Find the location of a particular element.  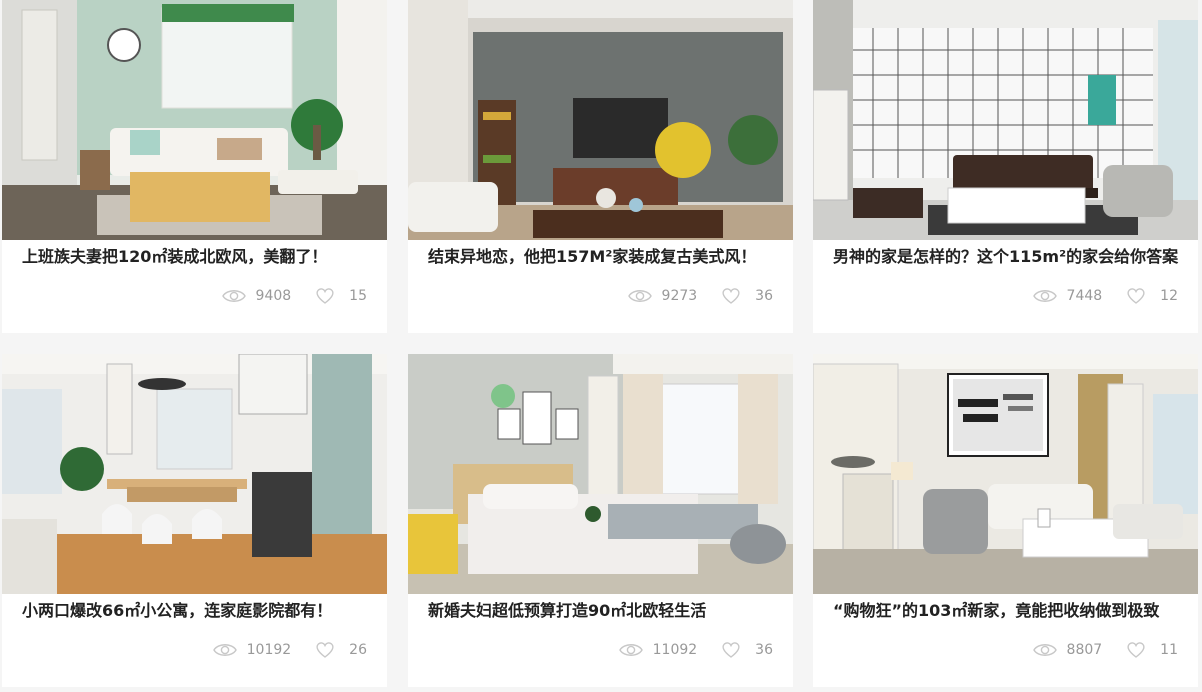

article-stats: 7448 12 is located at coordinates (1105, 296).